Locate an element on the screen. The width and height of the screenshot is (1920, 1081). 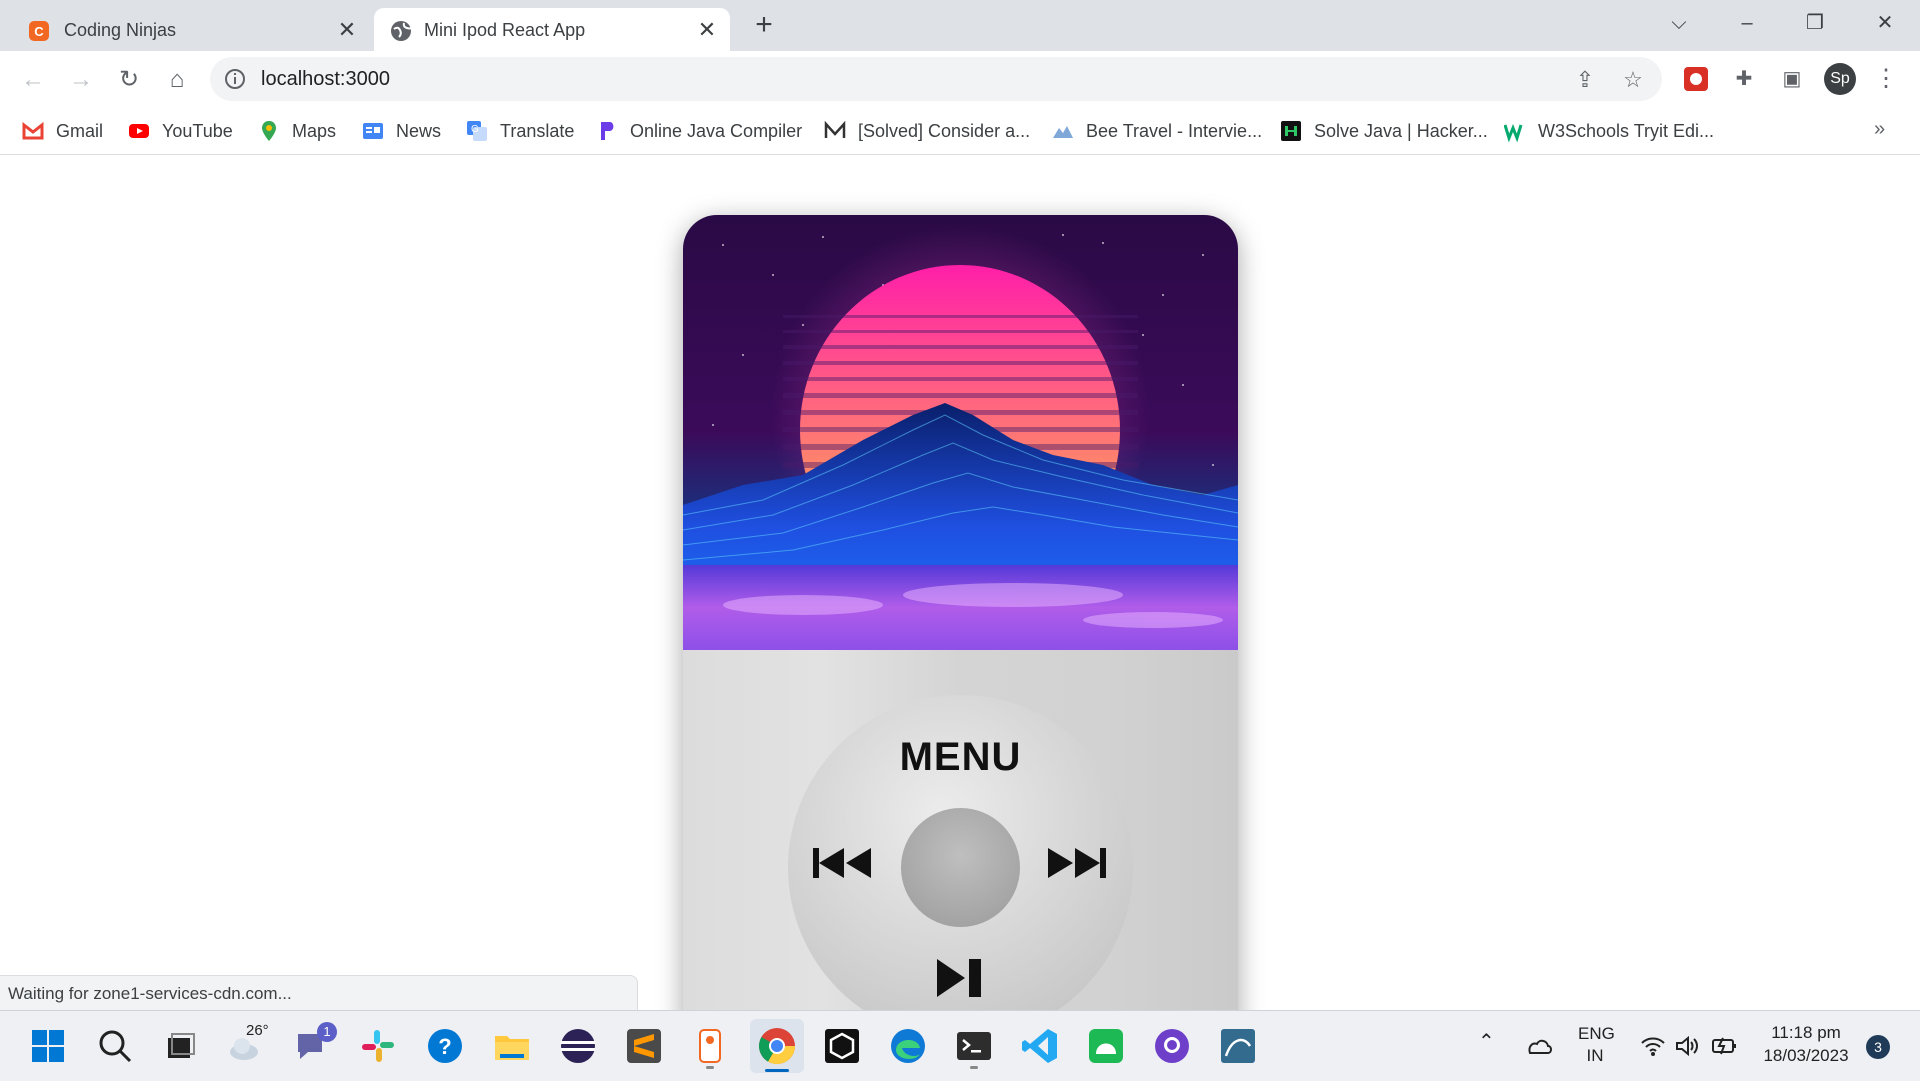
hackerrank-icon is located at coordinates (1291, 131).